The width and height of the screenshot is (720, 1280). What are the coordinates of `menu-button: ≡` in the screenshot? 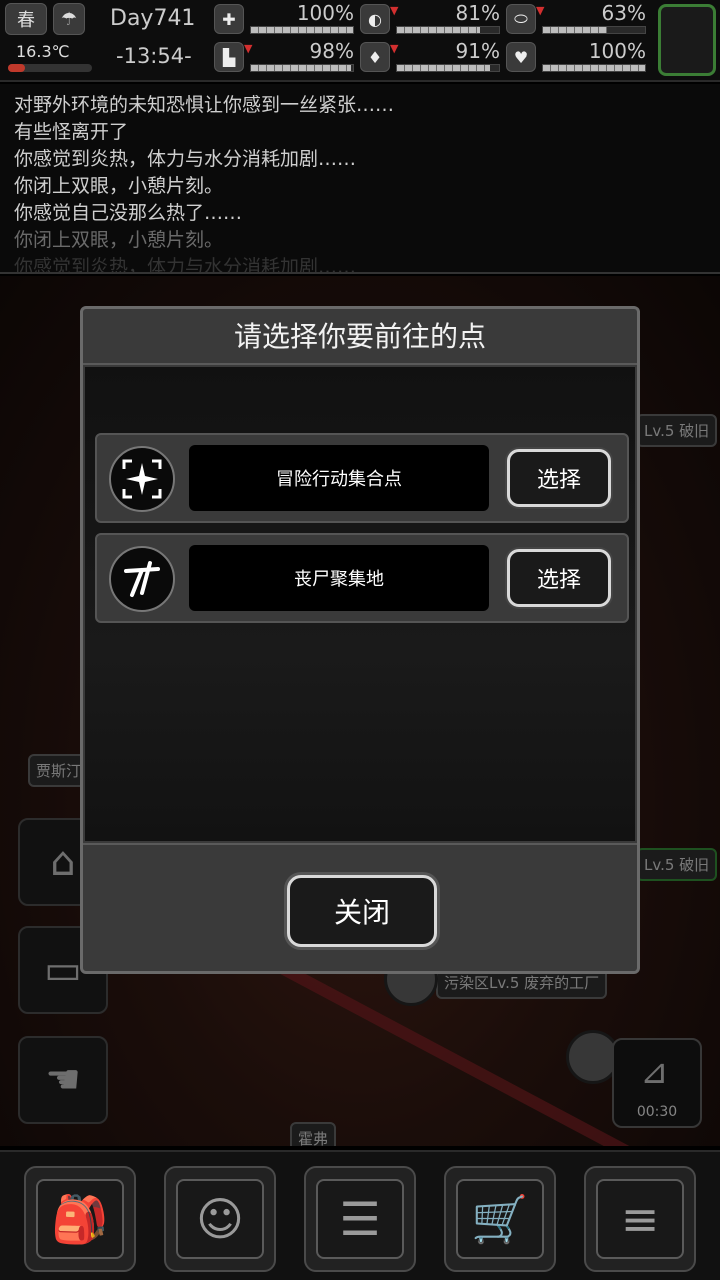 It's located at (640, 1219).